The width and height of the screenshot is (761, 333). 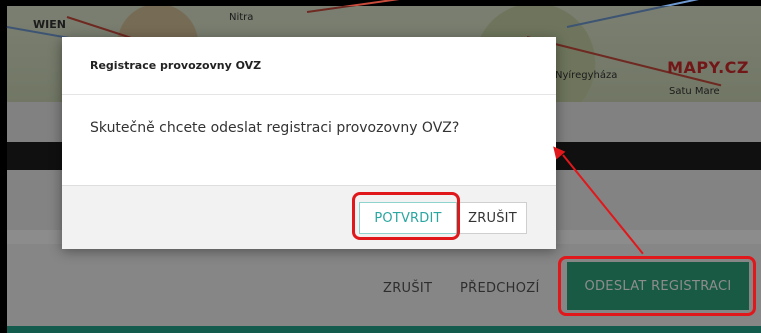 What do you see at coordinates (309, 217) in the screenshot?
I see `dialog-footer: POTVRDIT ZRUŠIT` at bounding box center [309, 217].